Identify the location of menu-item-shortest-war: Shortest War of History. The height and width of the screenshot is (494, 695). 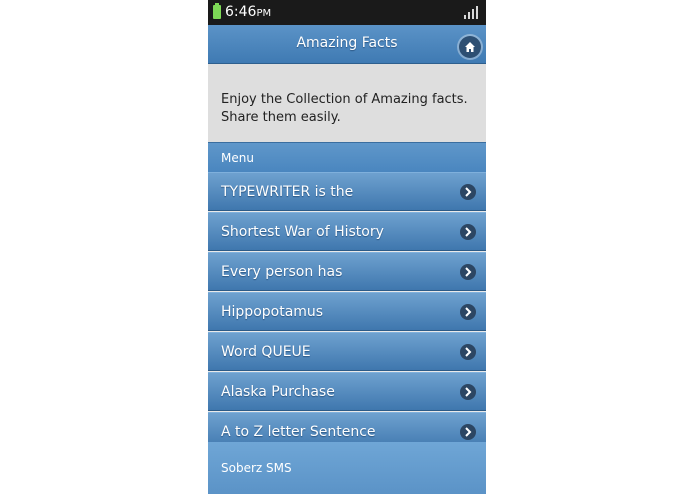
(347, 231).